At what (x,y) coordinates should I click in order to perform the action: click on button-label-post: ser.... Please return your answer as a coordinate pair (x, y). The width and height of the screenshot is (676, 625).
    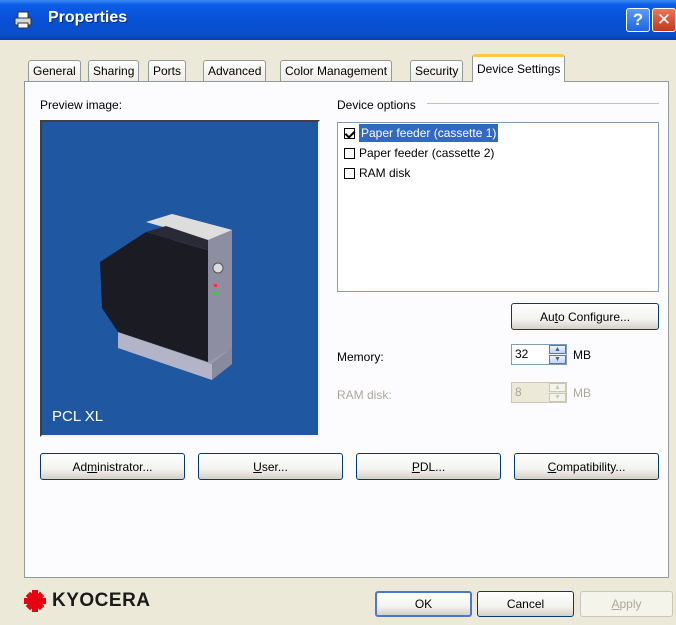
    Looking at the image, I should click on (274, 466).